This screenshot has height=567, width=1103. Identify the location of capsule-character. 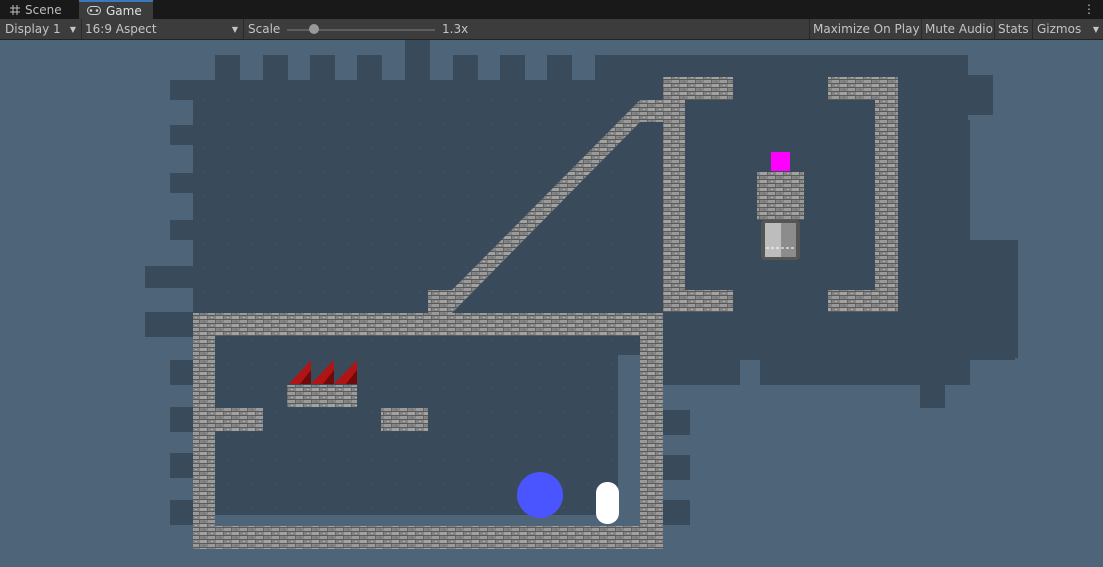
(607, 503).